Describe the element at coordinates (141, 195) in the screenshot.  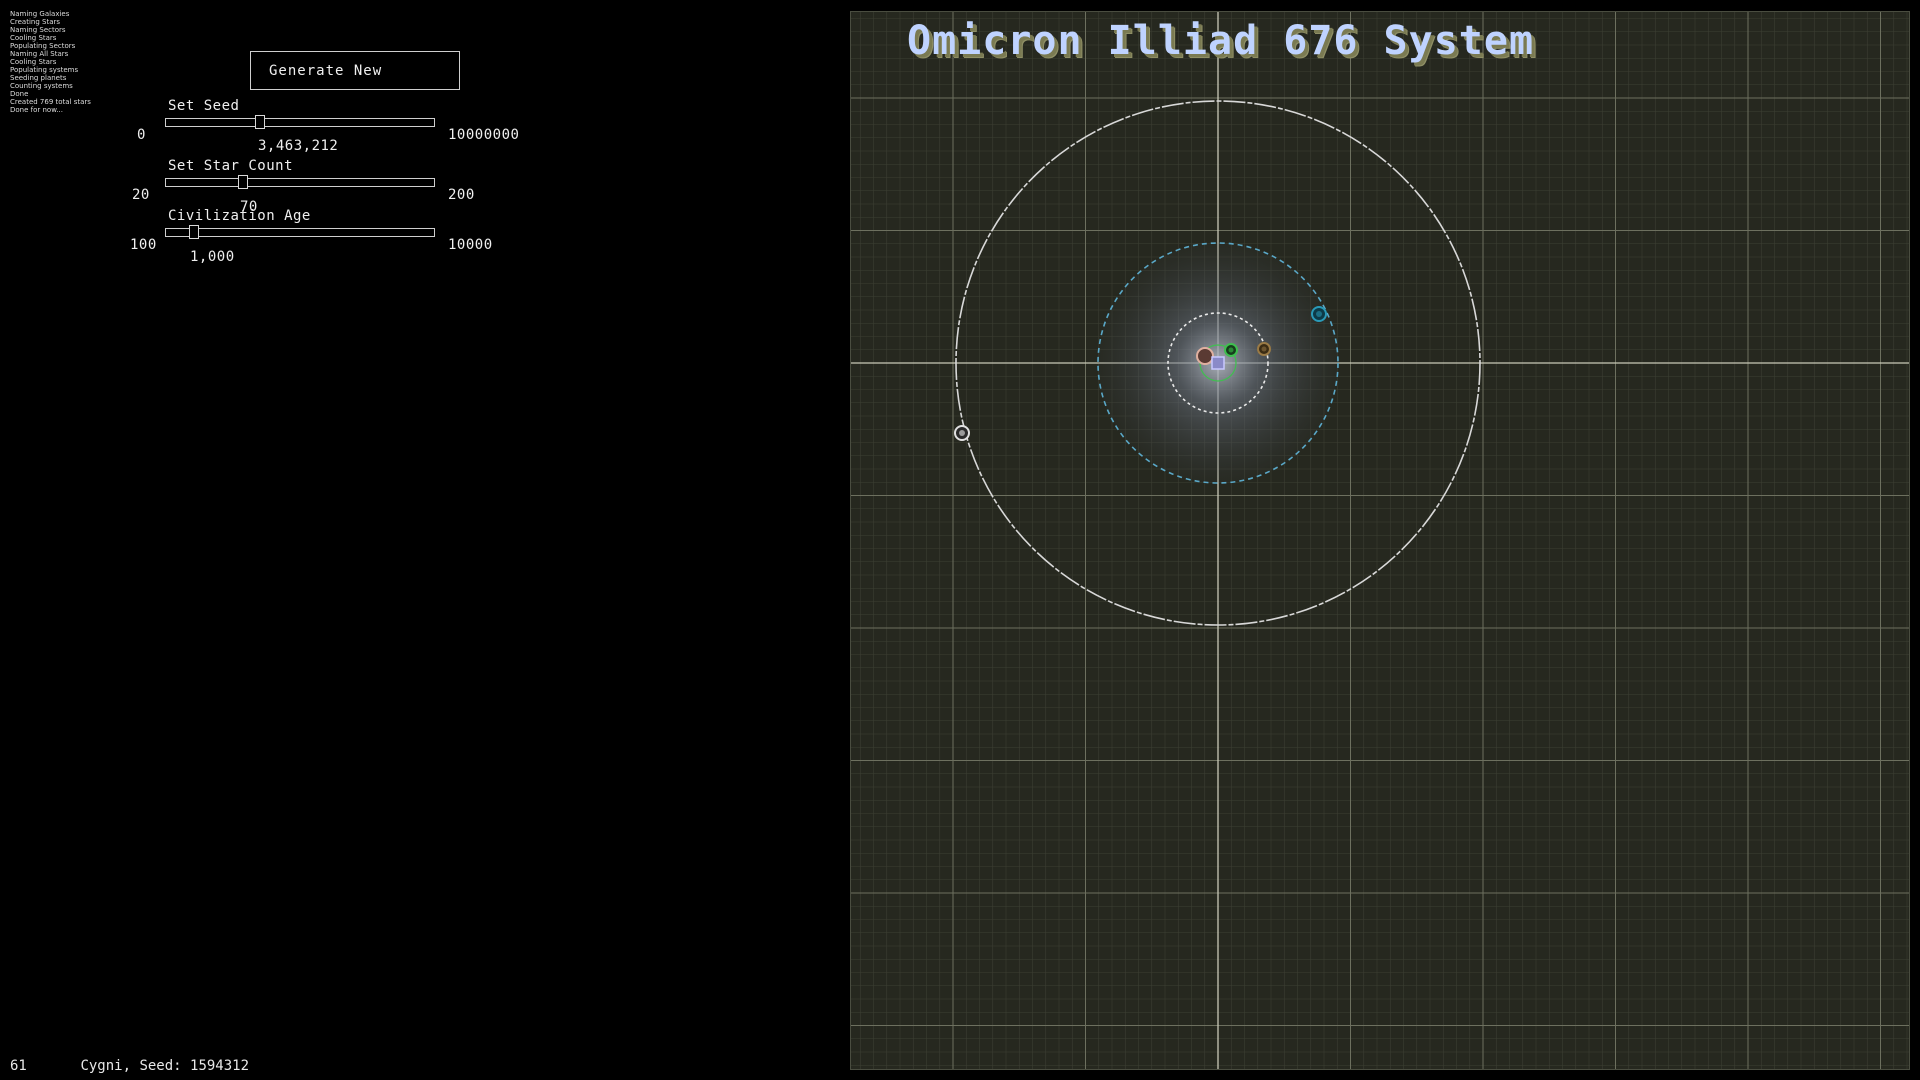
I see `star-count-min: 20` at that location.